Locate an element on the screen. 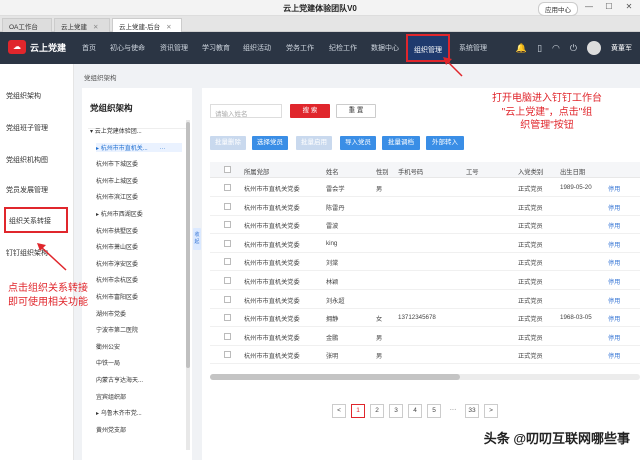 This screenshot has height=460, width=640. tree-scrollbar is located at coordinates (188, 285).